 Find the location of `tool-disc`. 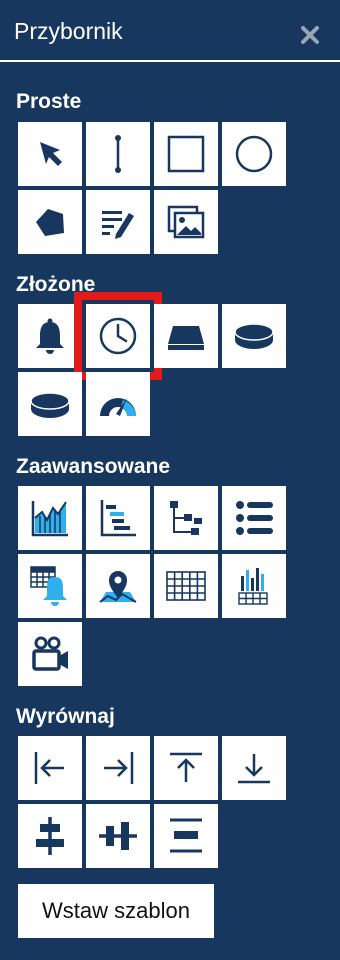

tool-disc is located at coordinates (254, 336).